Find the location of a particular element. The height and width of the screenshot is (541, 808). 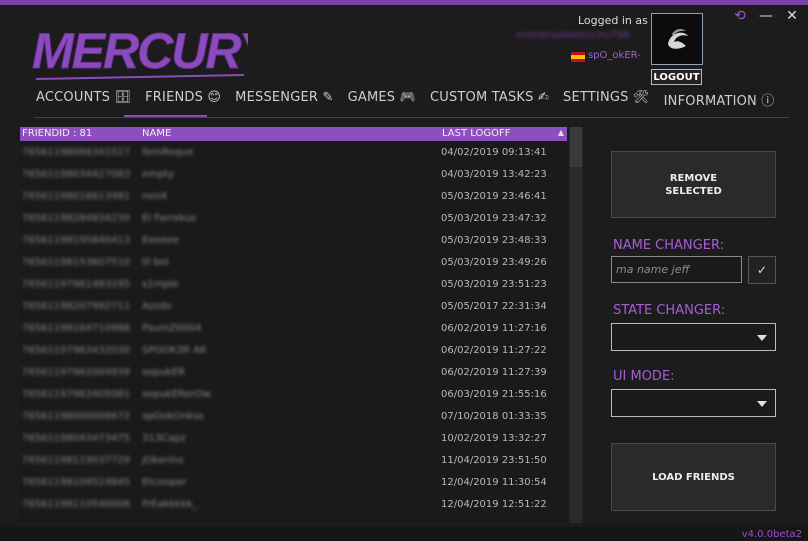

friend-name-cell: Eeeeee is located at coordinates (161, 240).